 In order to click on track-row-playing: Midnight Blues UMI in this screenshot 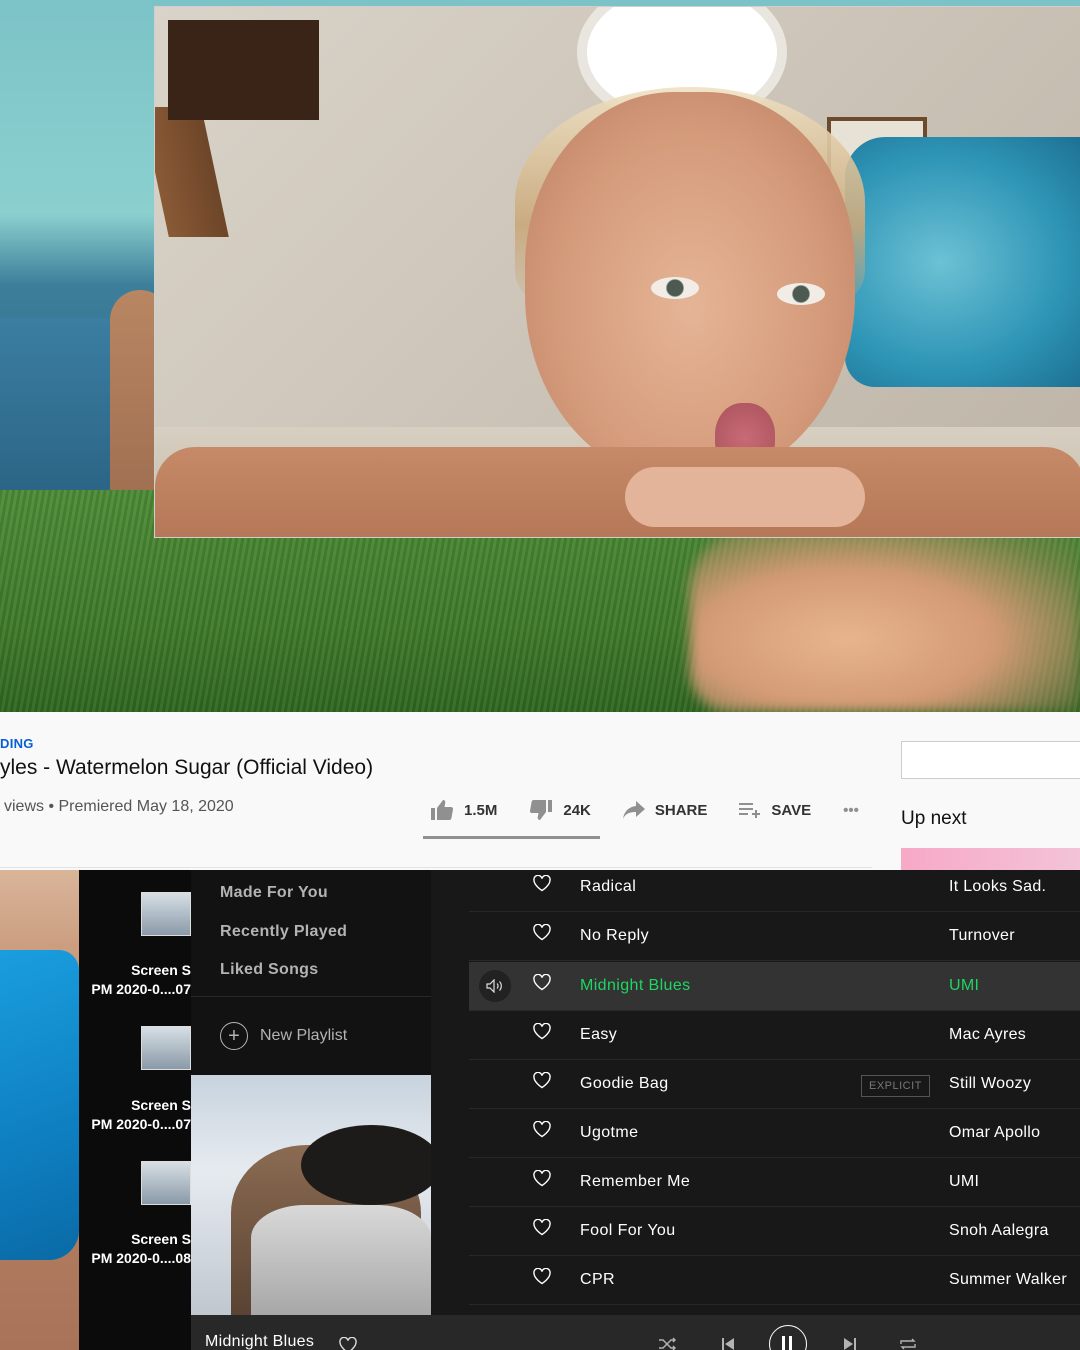, I will do `click(774, 986)`.